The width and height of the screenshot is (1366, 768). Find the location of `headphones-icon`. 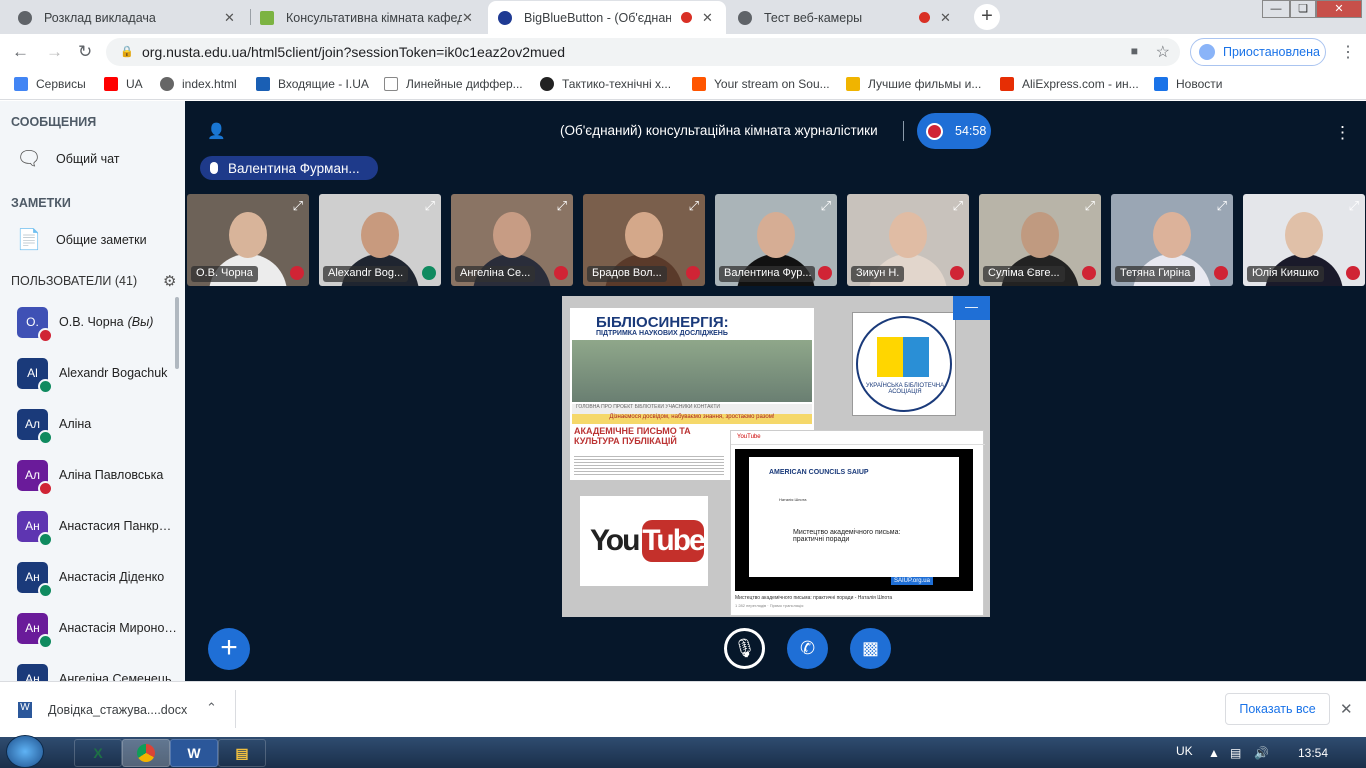

headphones-icon is located at coordinates (429, 273).